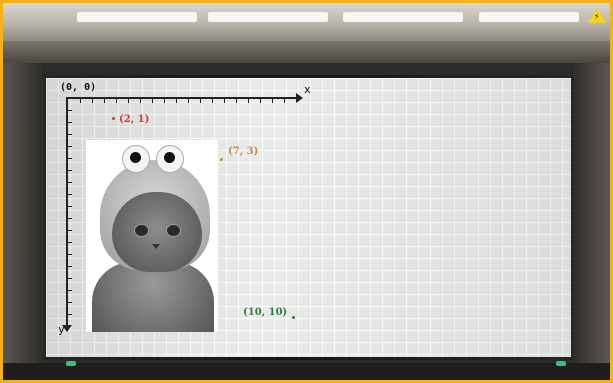  What do you see at coordinates (307, 89) in the screenshot?
I see `x-axis-label: x` at bounding box center [307, 89].